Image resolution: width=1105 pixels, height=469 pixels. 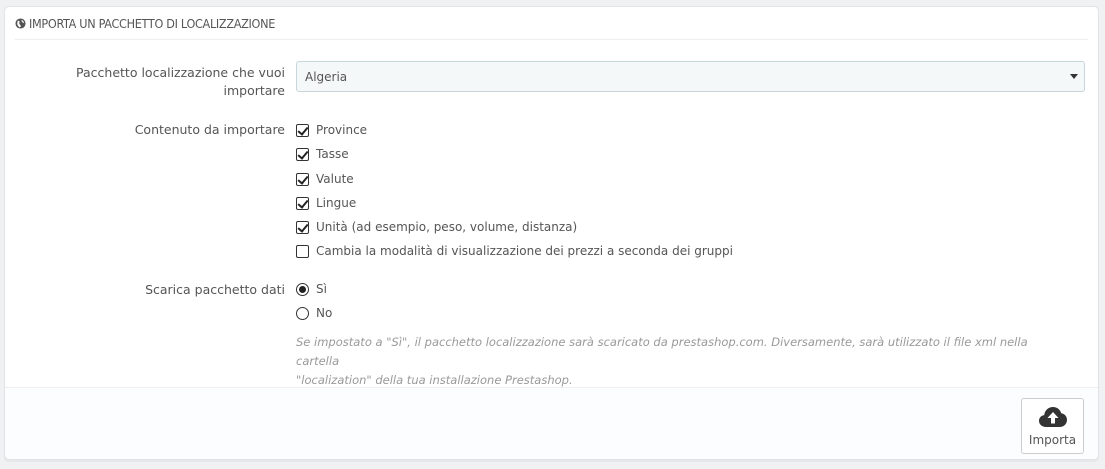 What do you see at coordinates (1052, 439) in the screenshot?
I see `import-button-label: Importa` at bounding box center [1052, 439].